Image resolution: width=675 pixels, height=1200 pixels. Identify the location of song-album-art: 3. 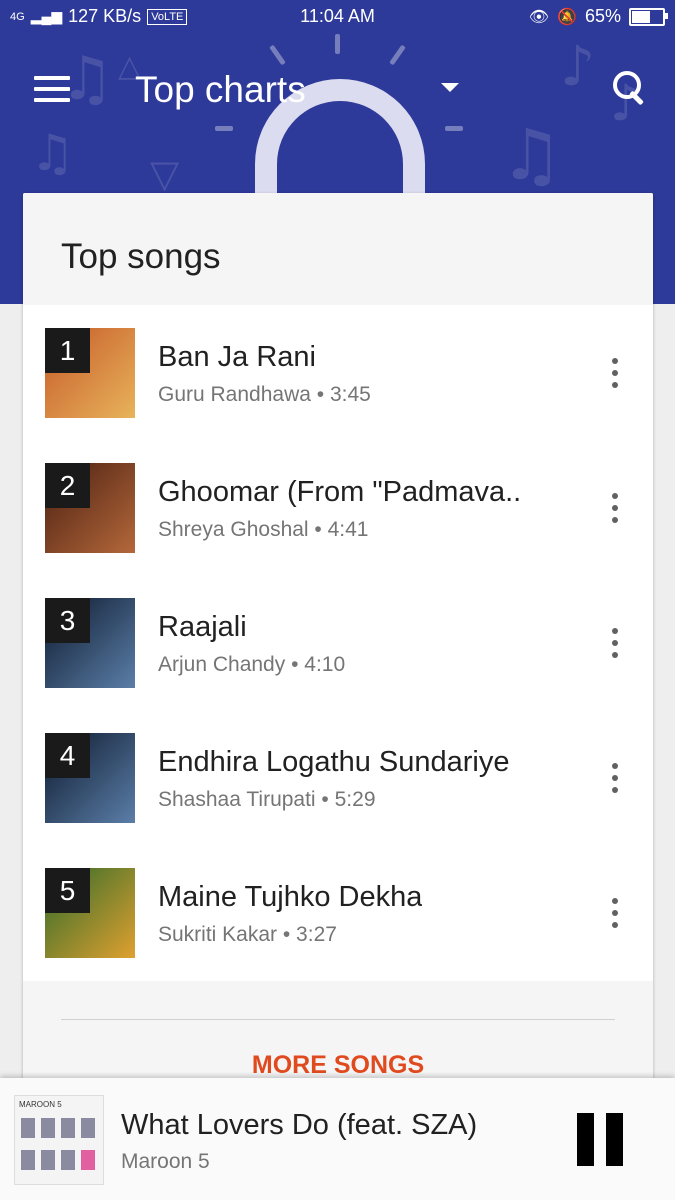
(90, 643).